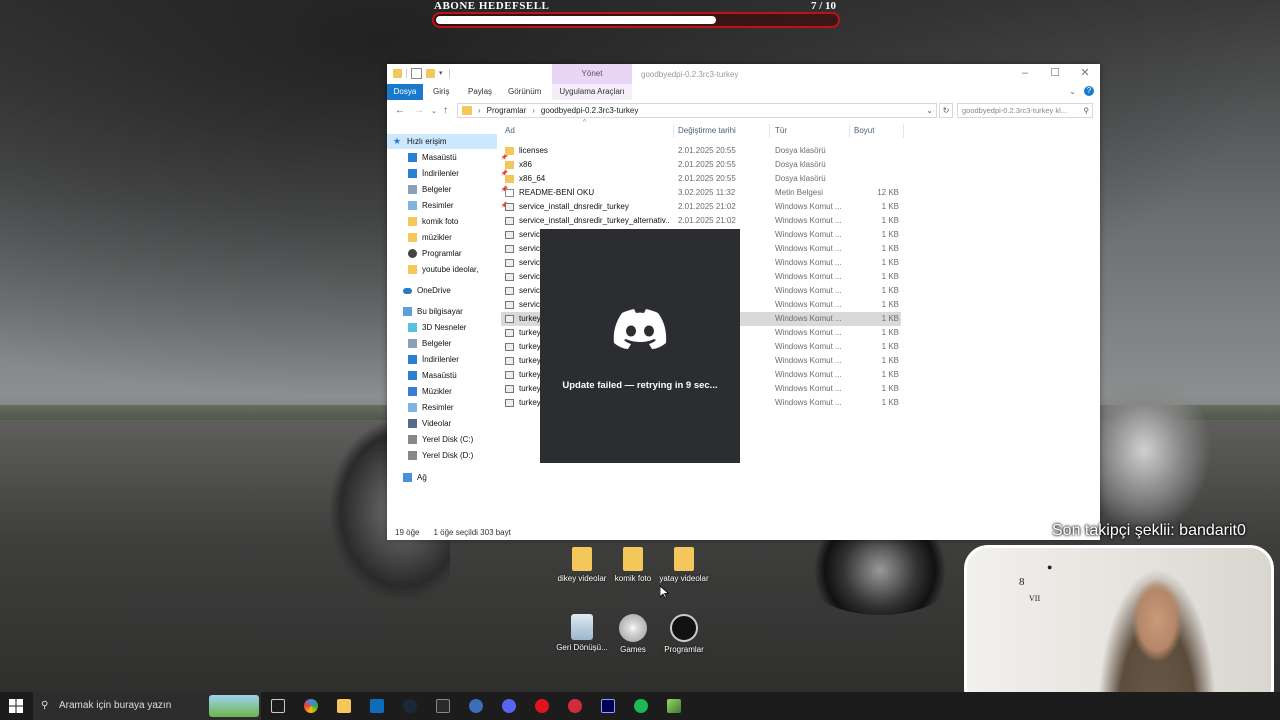  I want to click on nav-quick-item: müzikler, so click(449, 237).